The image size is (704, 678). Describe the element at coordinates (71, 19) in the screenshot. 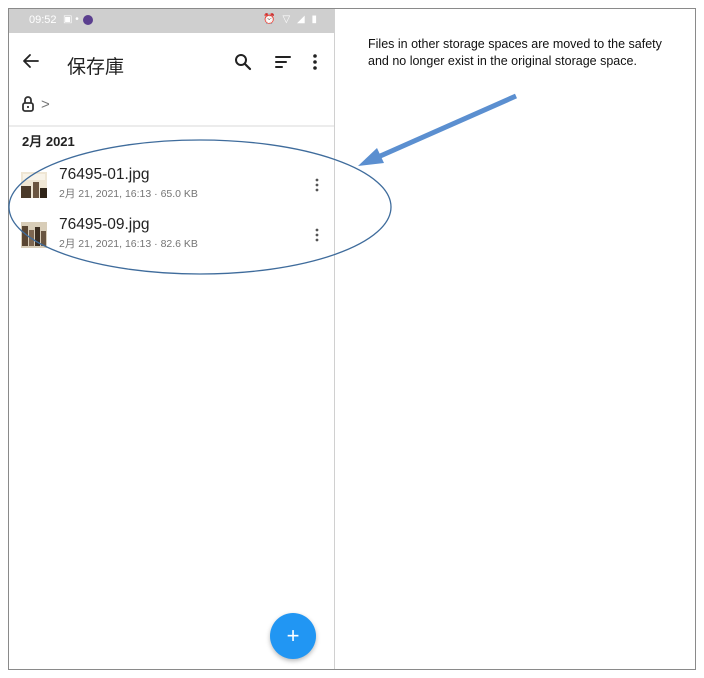

I see `notification-icon: ▣ •` at that location.